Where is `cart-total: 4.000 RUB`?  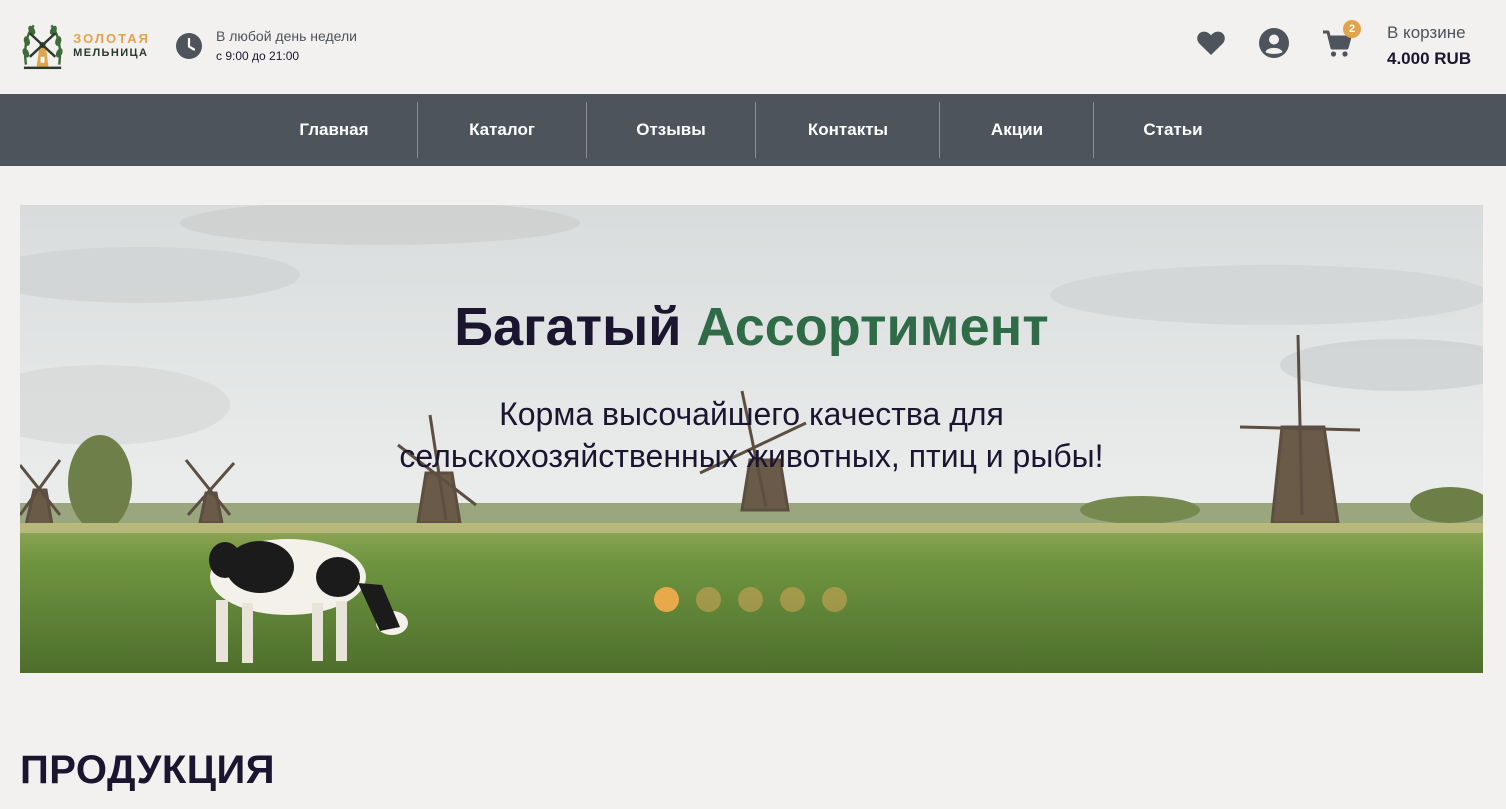 cart-total: 4.000 RUB is located at coordinates (1429, 58).